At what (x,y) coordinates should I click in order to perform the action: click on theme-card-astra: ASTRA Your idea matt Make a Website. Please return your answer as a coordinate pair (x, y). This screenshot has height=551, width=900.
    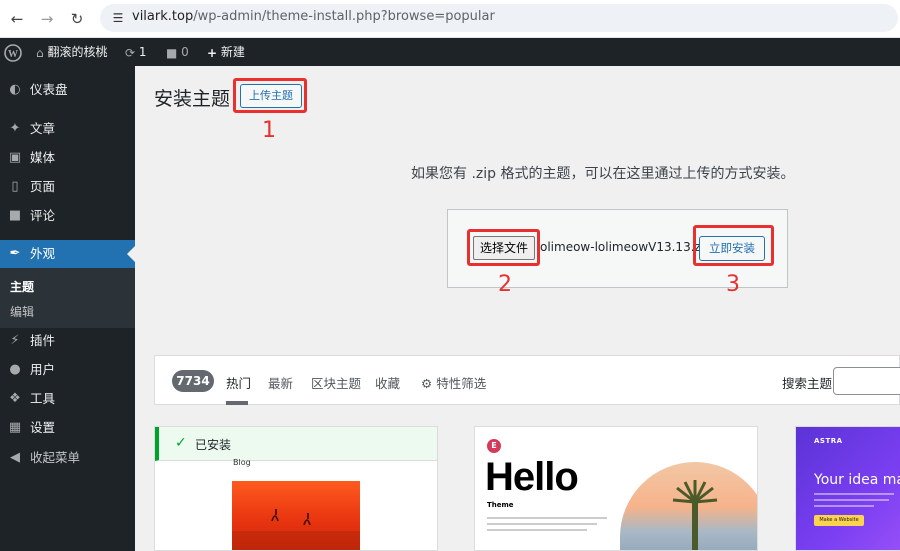
    Looking at the image, I should click on (847, 488).